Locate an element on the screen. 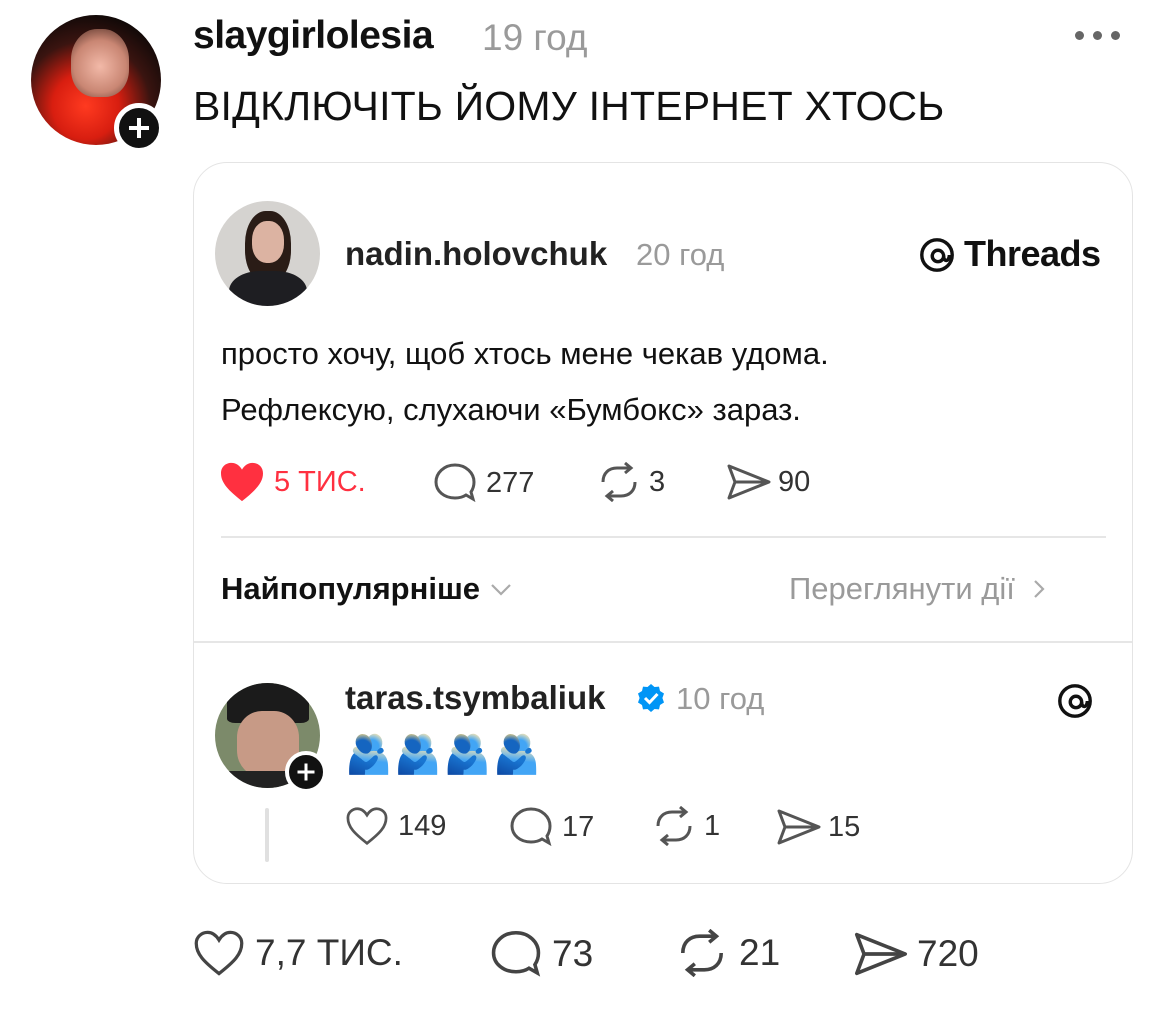 This screenshot has height=1013, width=1170. post-like-button: 7,7 ТИС. is located at coordinates (298, 953).